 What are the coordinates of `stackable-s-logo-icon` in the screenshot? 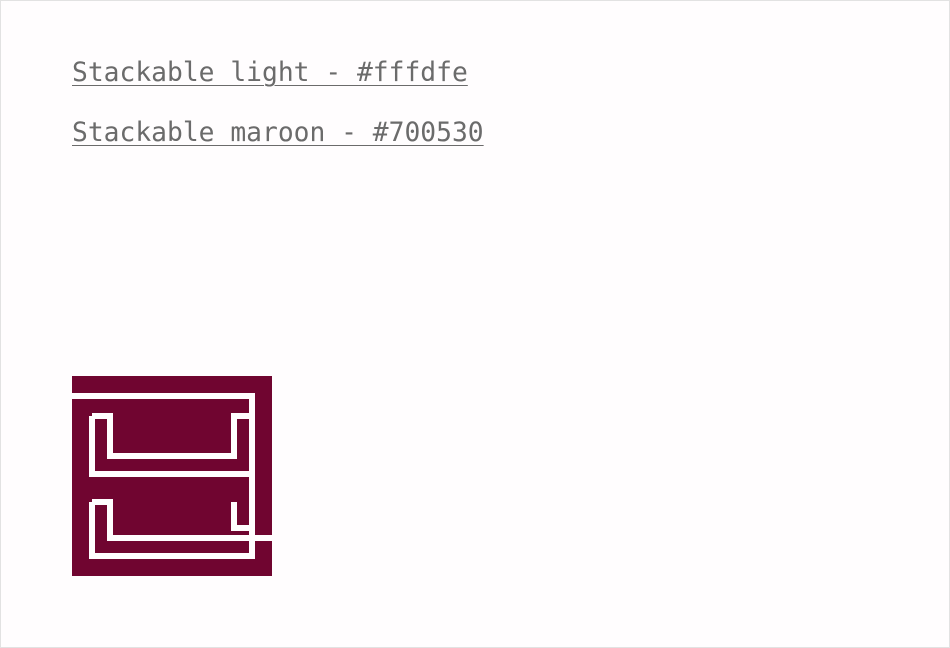 It's located at (172, 476).